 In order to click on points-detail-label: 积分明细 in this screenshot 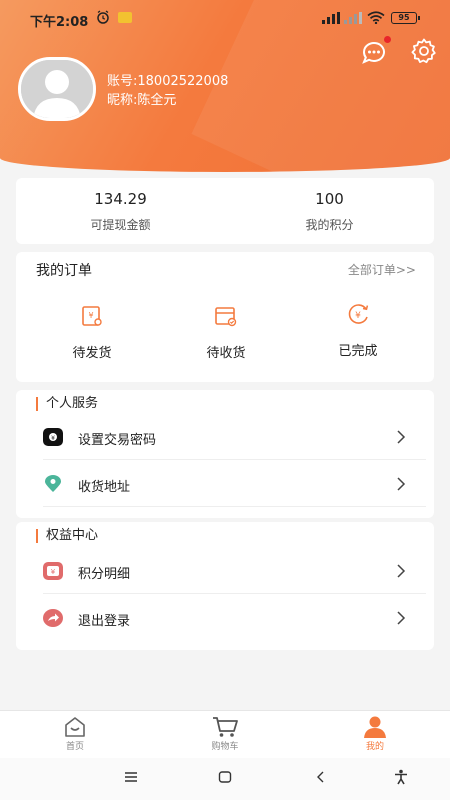, I will do `click(104, 574)`.